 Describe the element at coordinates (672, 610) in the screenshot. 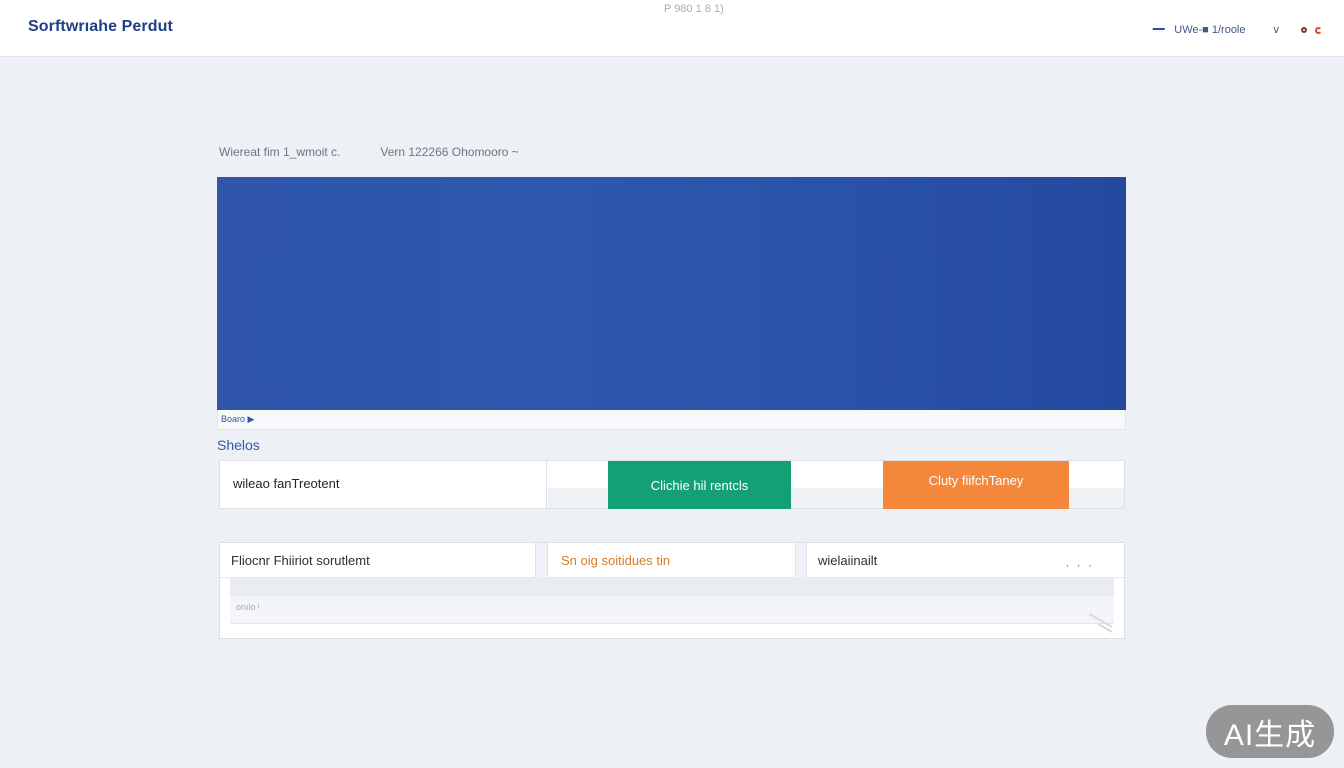

I see `panel-body: onılo ᴵ` at that location.